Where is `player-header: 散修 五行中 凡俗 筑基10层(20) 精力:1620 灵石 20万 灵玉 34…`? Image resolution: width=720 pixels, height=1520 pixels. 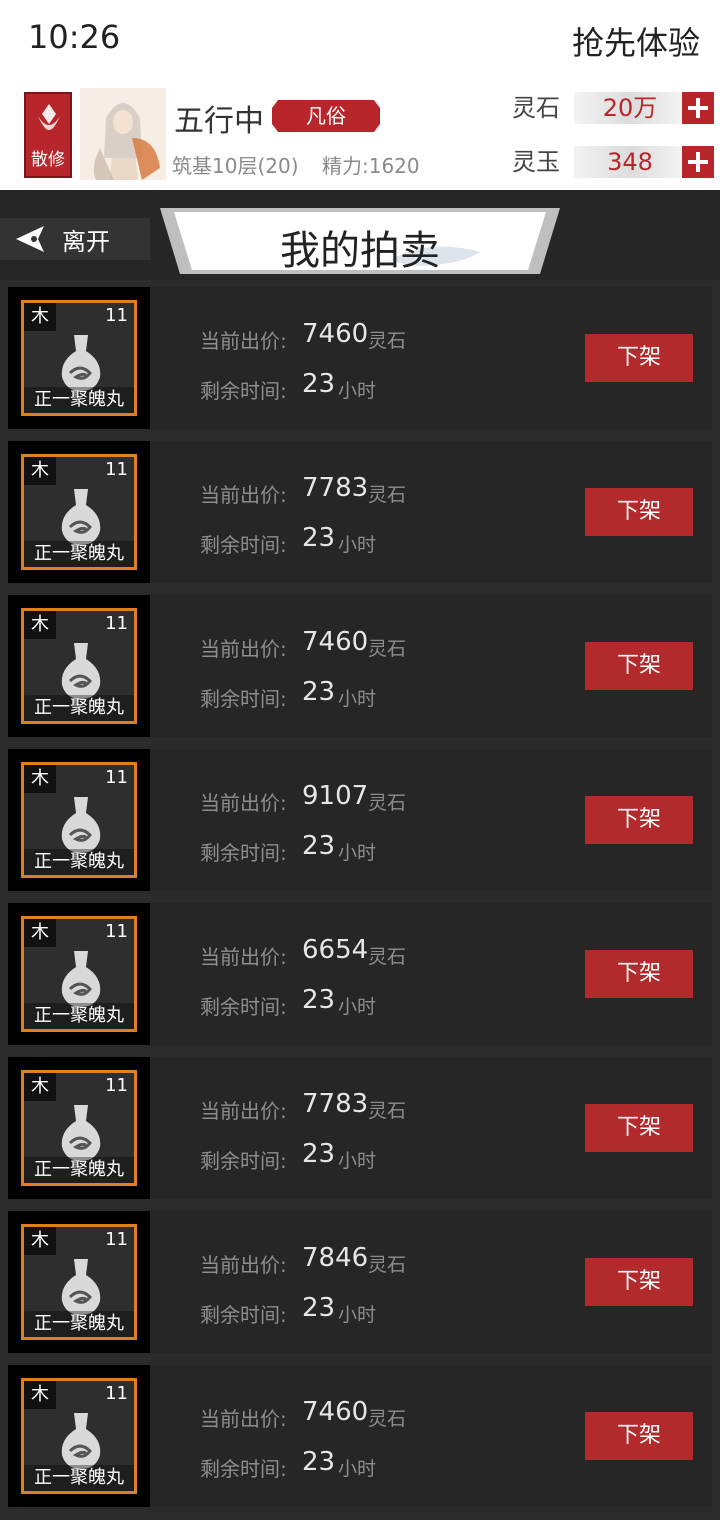 player-header: 散修 五行中 凡俗 筑基10层(20) 精力:1620 灵石 20万 灵玉 34… is located at coordinates (360, 135).